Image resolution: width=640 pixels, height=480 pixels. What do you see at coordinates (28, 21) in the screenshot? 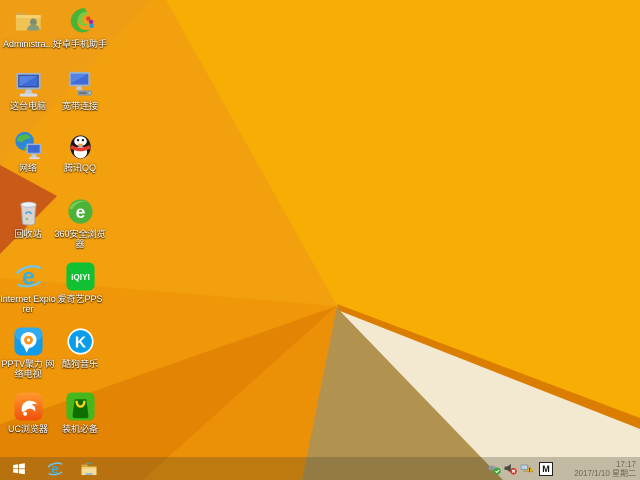
I see `administrator-folder-icon` at bounding box center [28, 21].